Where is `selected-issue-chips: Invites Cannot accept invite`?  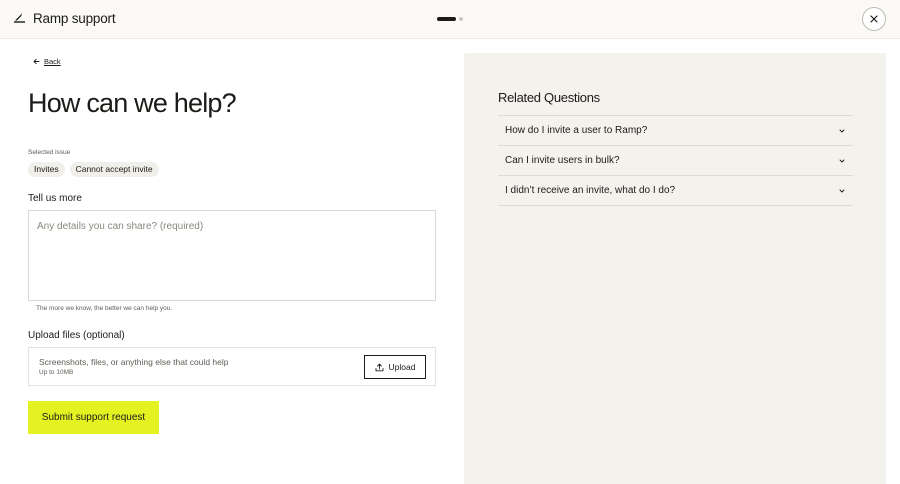
selected-issue-chips: Invites Cannot accept invite is located at coordinates (93, 169).